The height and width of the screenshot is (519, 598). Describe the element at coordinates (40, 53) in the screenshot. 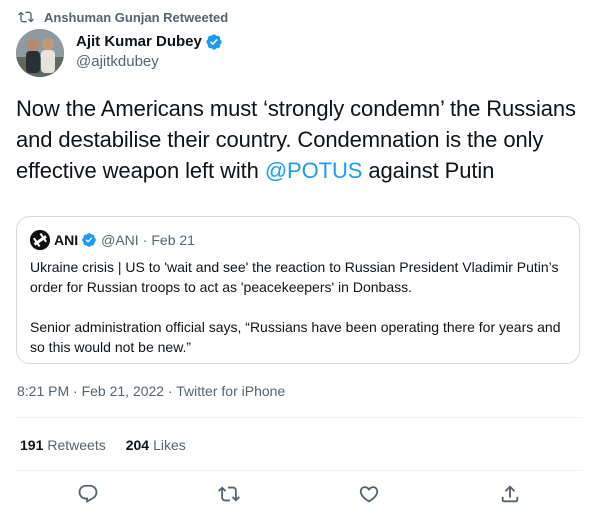

I see `author-avatar` at that location.